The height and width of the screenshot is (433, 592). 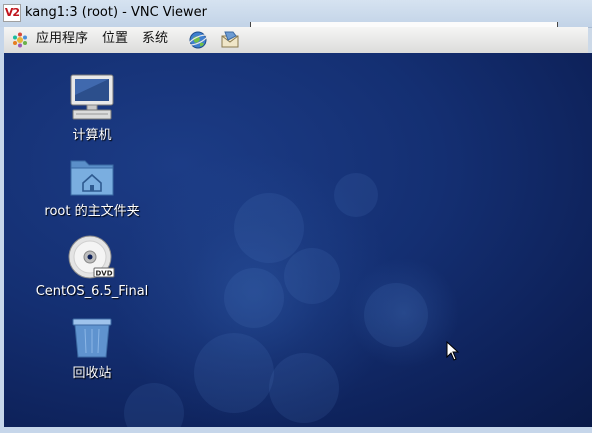 What do you see at coordinates (2, 230) in the screenshot?
I see `window-frame-left` at bounding box center [2, 230].